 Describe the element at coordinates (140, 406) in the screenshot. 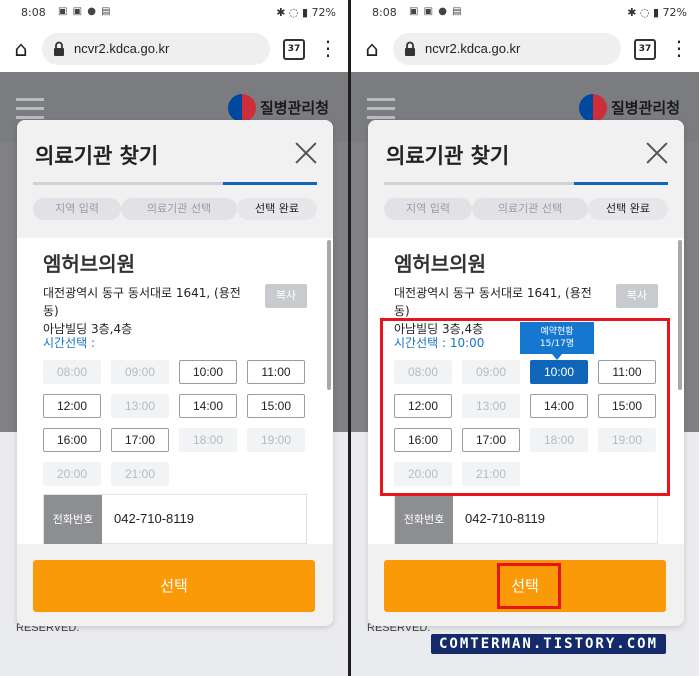

I see `time-slot: 13:00` at that location.